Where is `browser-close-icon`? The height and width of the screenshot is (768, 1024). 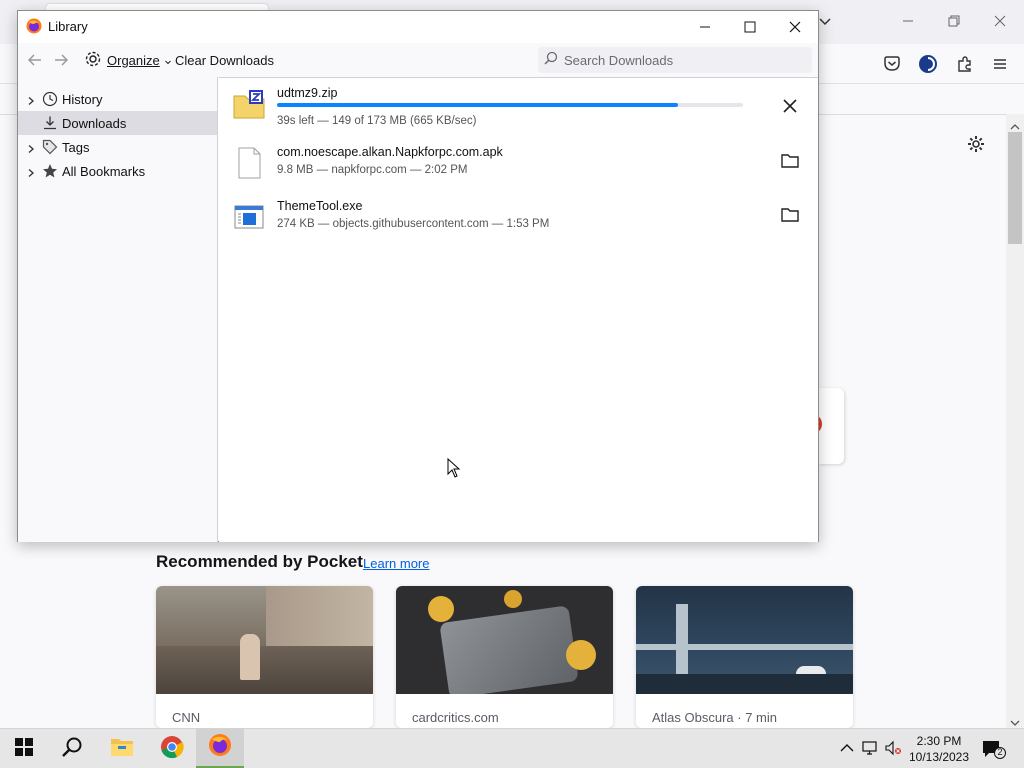
browser-close-icon is located at coordinates (1000, 22).